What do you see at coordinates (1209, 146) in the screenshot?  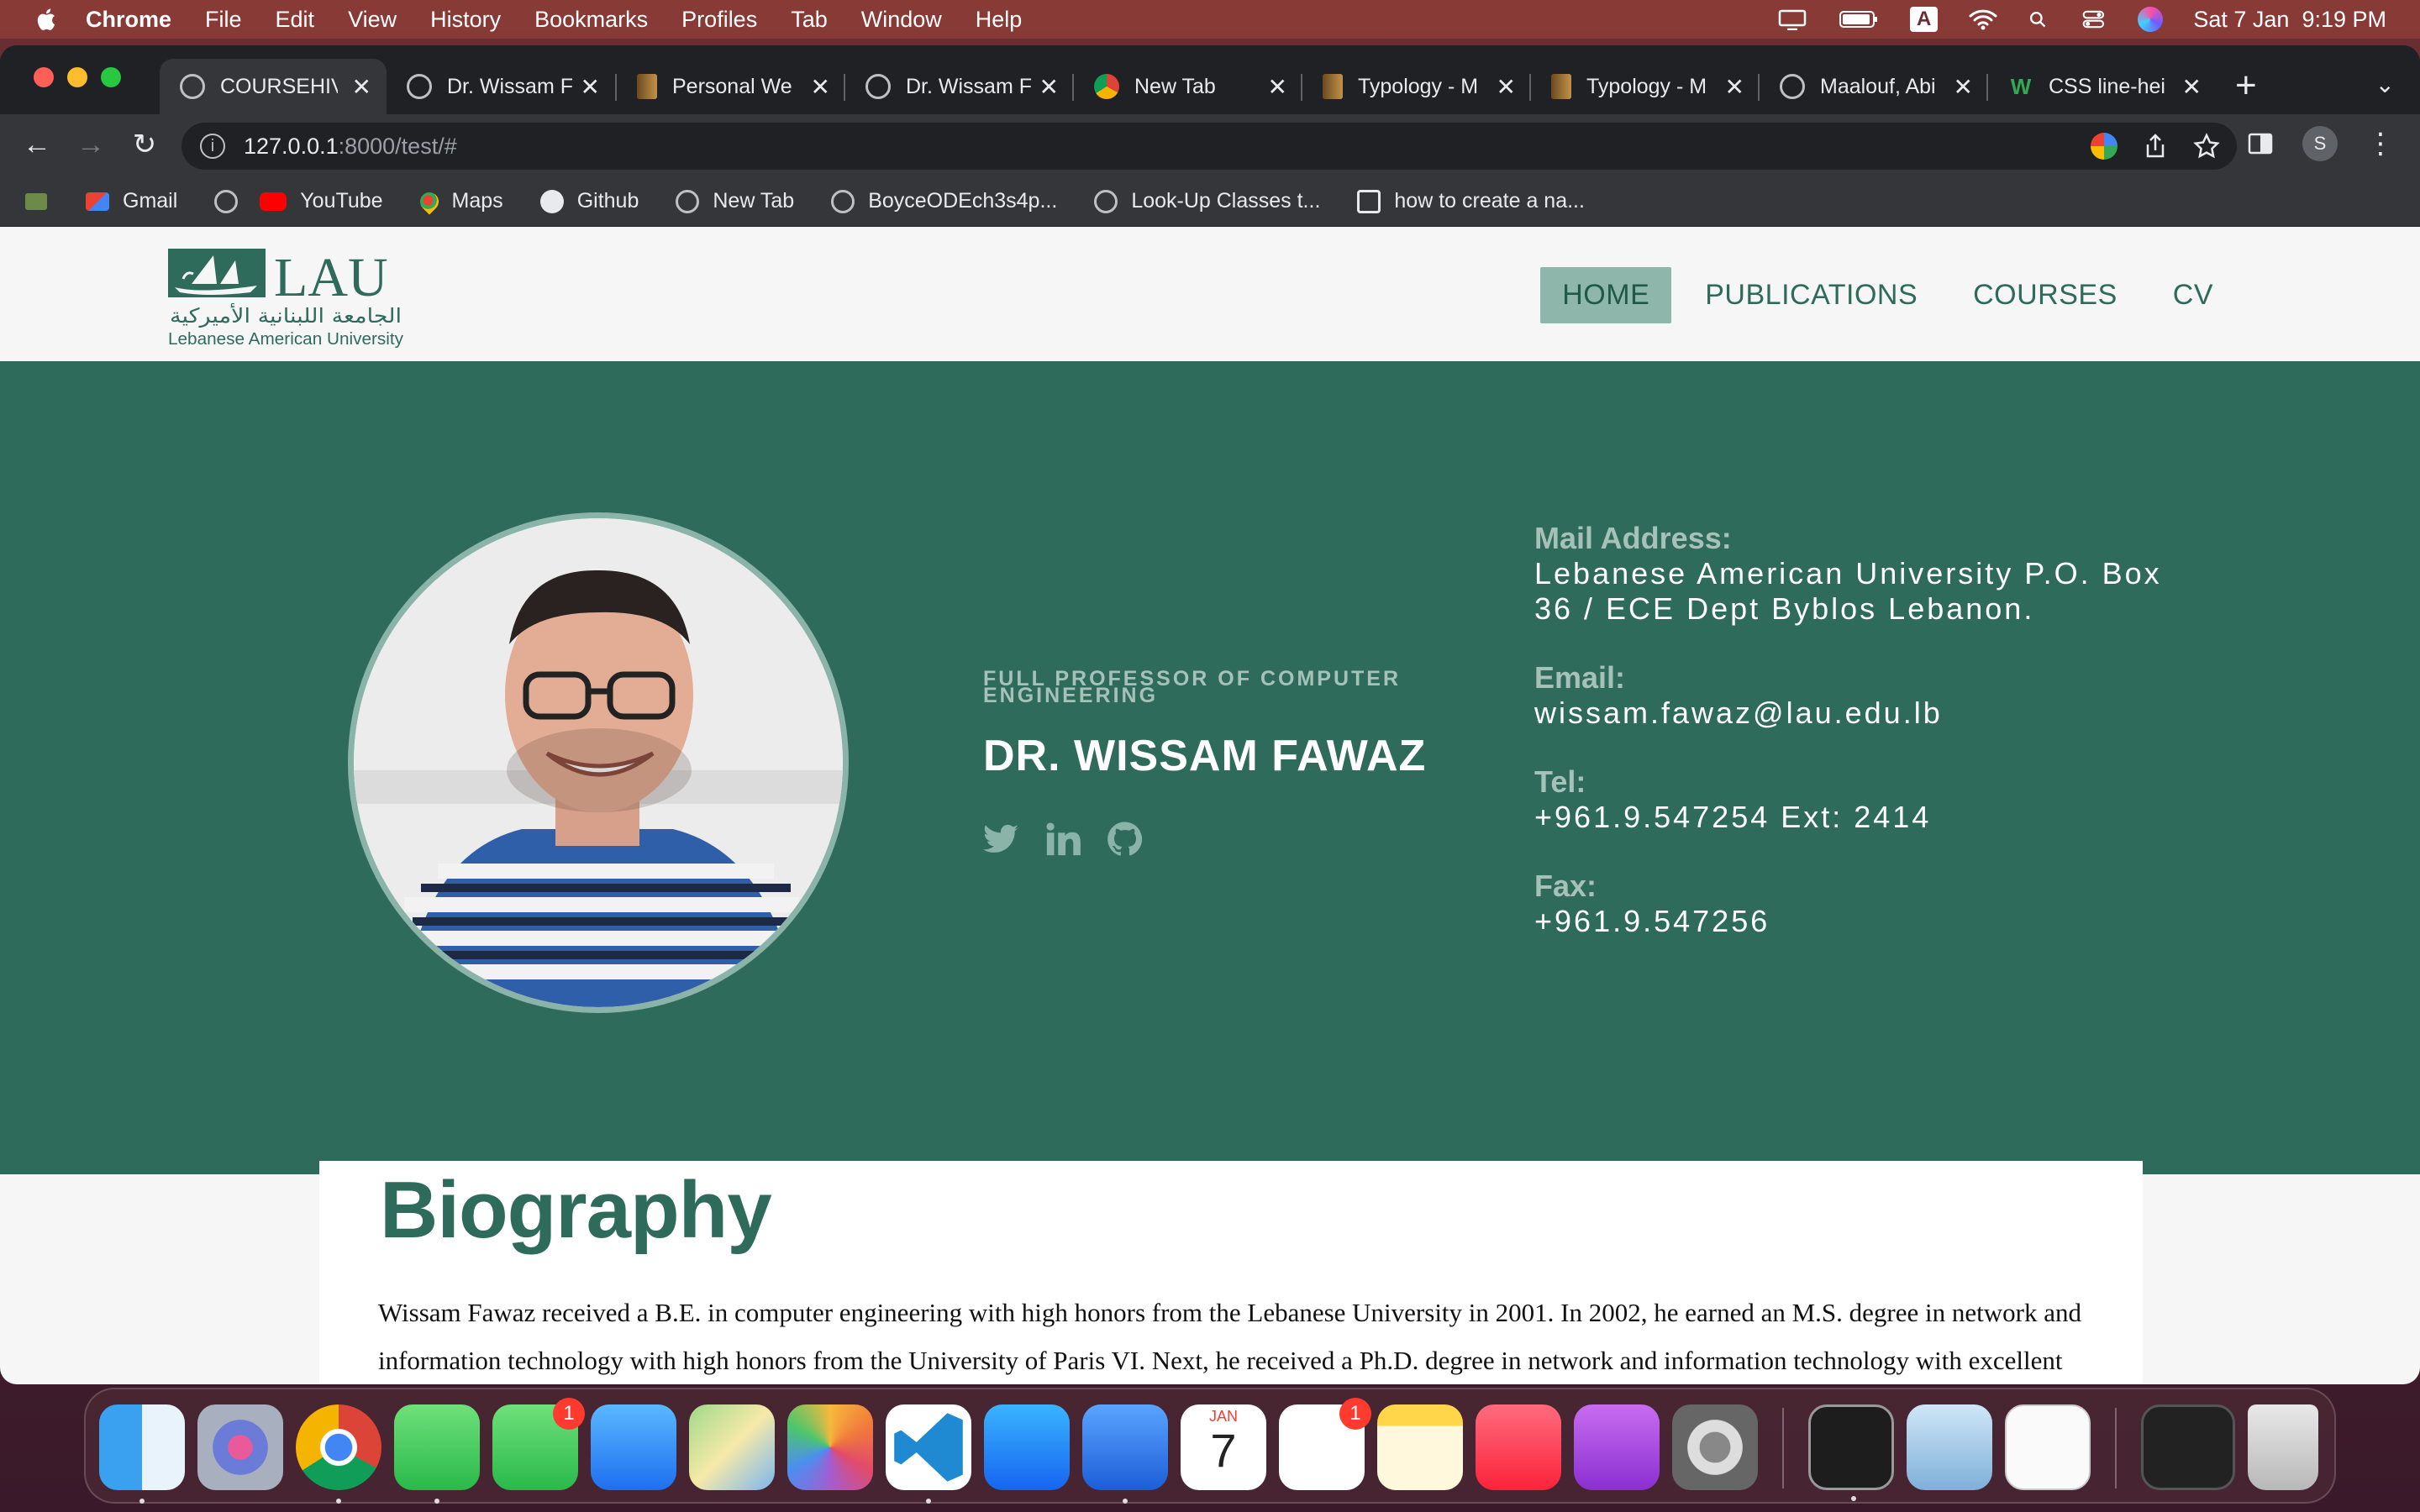 I see `address-bar: i 127.0.0.1:8000/test/#` at bounding box center [1209, 146].